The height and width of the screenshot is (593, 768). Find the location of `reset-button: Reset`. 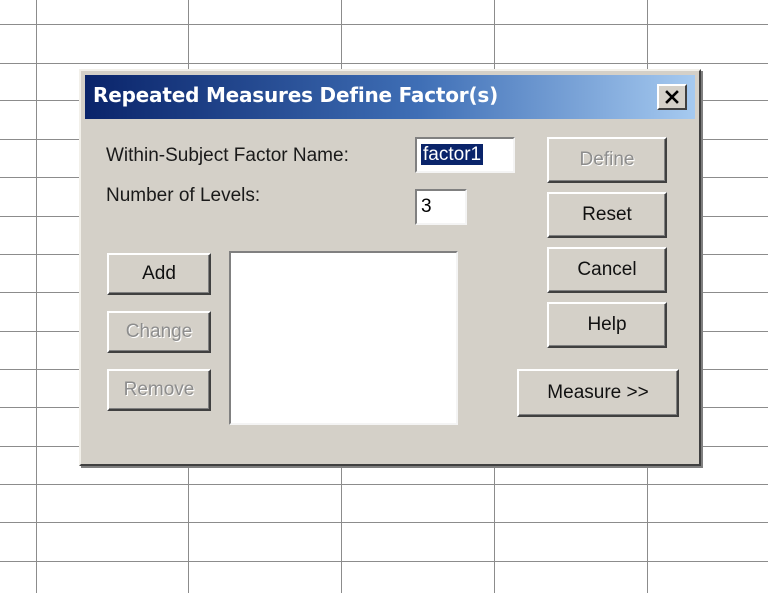

reset-button: Reset is located at coordinates (607, 215).